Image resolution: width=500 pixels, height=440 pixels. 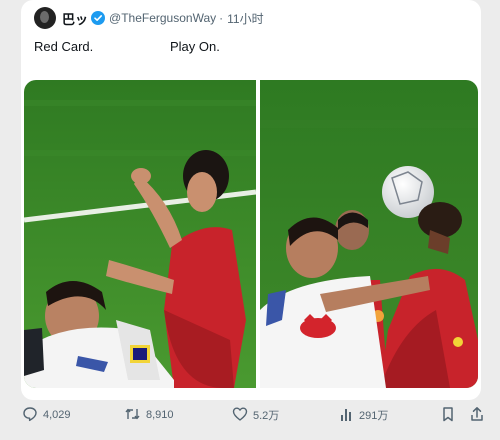 I want to click on tweet-actions: 4,029 8,910 5.2万 291万, so click(x=250, y=415).